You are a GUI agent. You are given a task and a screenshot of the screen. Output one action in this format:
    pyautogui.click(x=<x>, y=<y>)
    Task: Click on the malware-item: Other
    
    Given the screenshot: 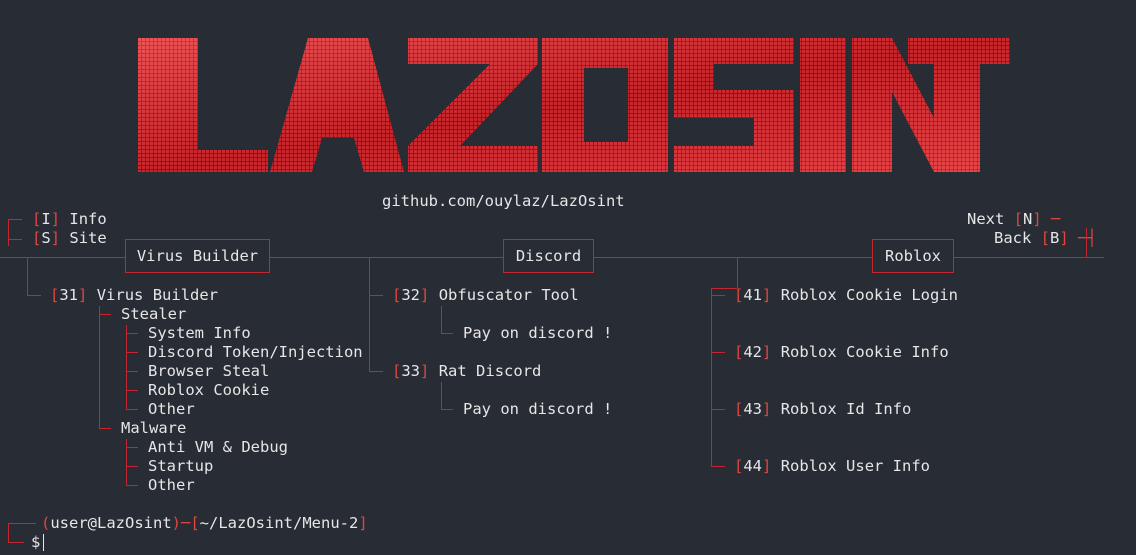 What is the action you would take?
    pyautogui.click(x=171, y=485)
    